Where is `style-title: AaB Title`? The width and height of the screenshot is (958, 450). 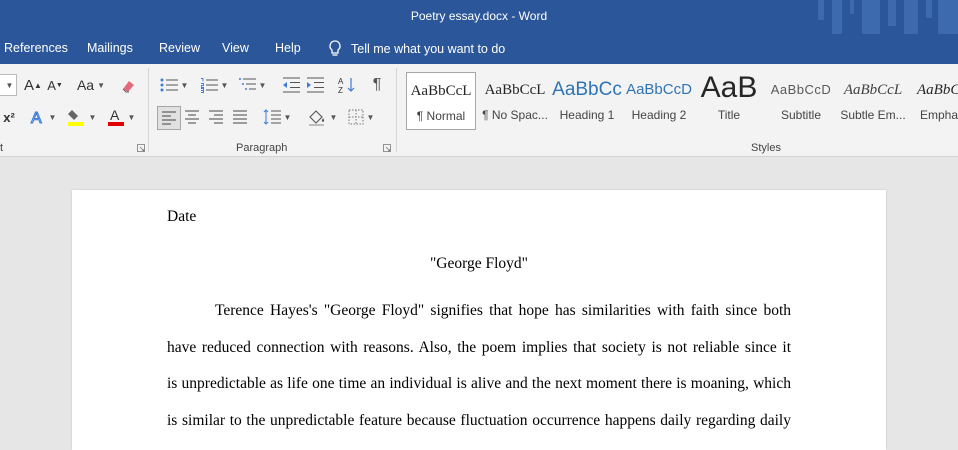 style-title: AaB Title is located at coordinates (729, 101).